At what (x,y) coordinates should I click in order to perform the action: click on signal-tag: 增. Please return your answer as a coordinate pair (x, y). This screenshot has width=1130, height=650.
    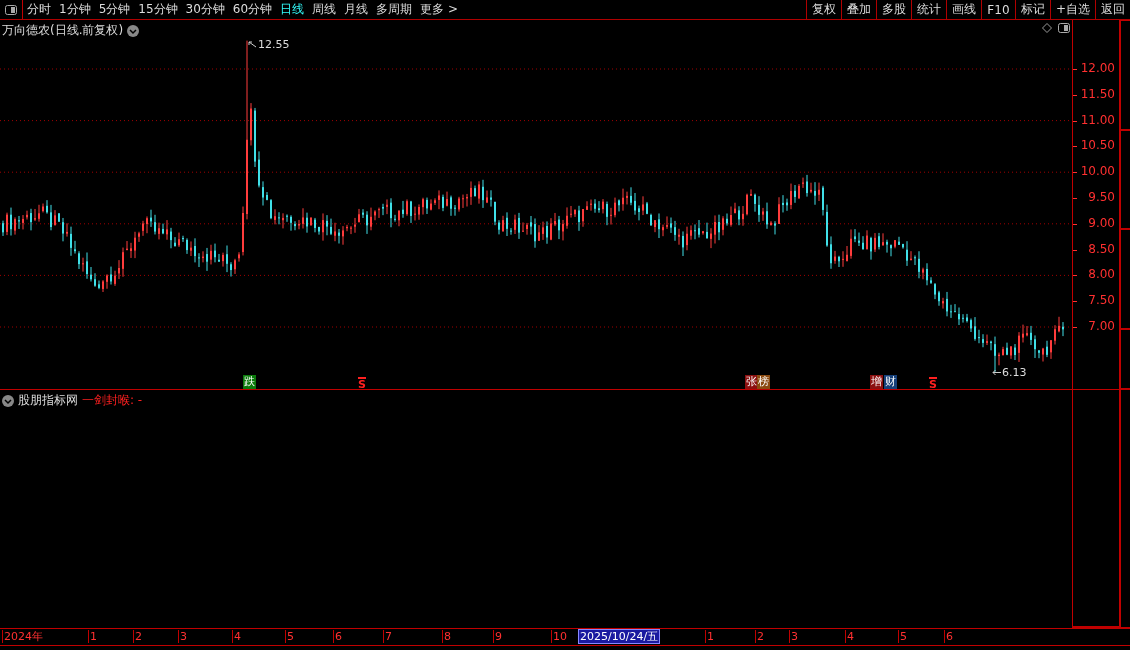
    Looking at the image, I should click on (876, 382).